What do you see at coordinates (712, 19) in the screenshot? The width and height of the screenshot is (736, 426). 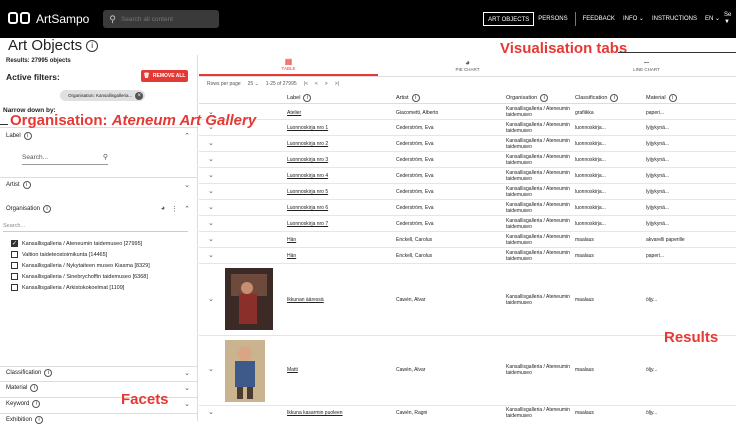 I see `nav-language: EN ⌄` at bounding box center [712, 19].